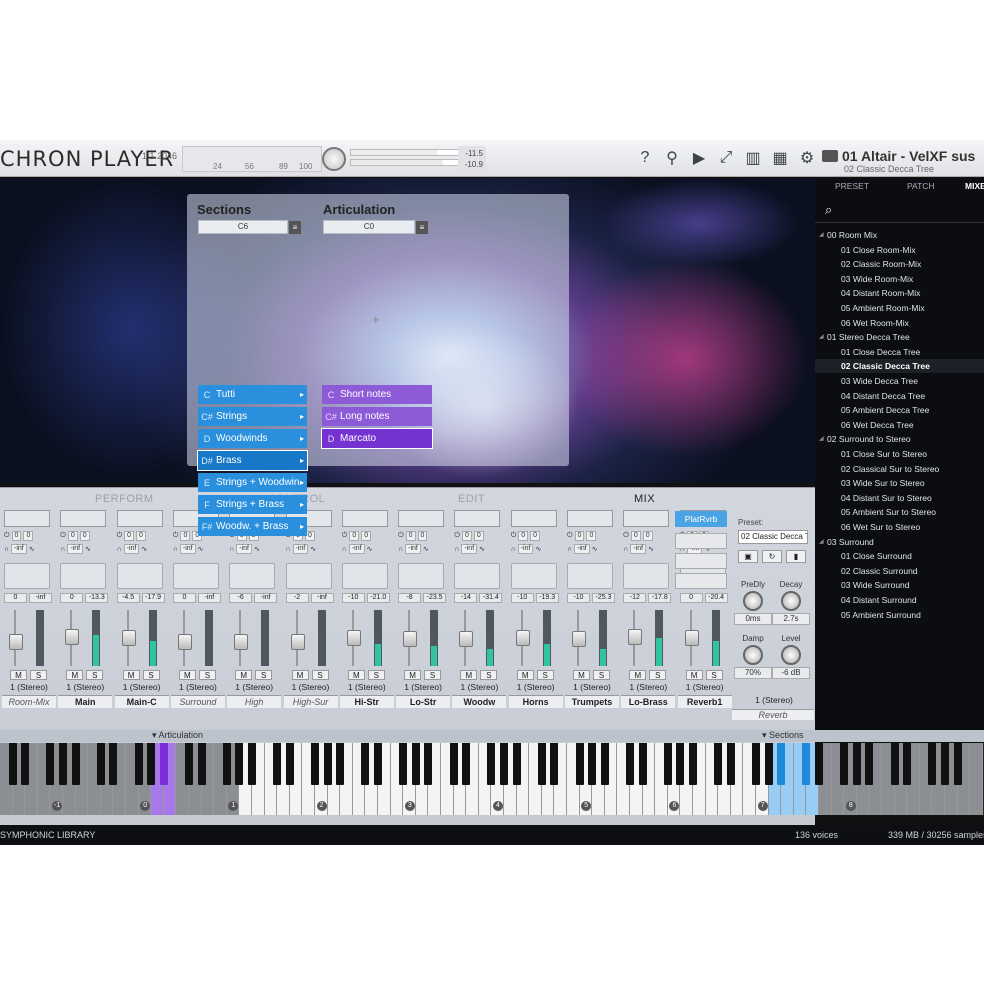 The width and height of the screenshot is (984, 985). I want to click on preset-folder: 00 Room Mix, so click(899, 235).